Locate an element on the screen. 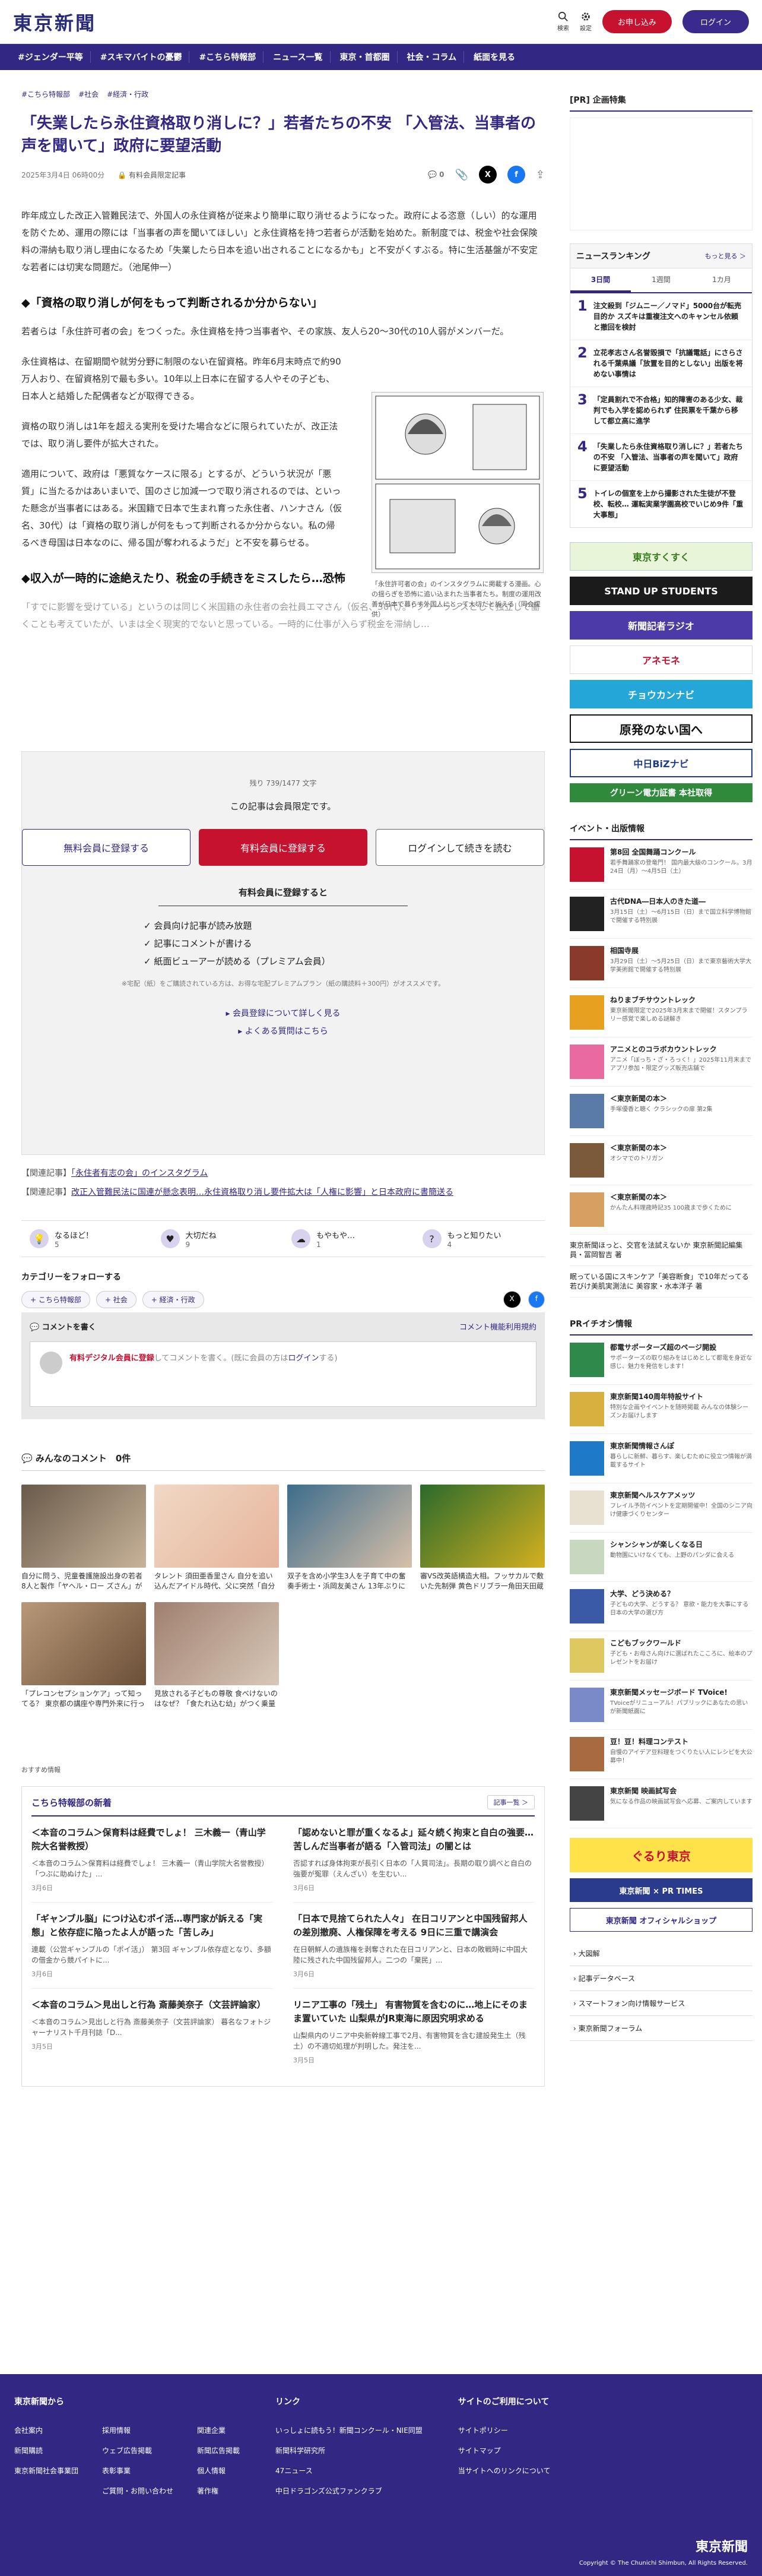 The height and width of the screenshot is (2576, 762). pr-item: 豆！豆！料理コンテスト 自慢のアイデア豆料理をつくりたい人にレシピを大公募中！ is located at coordinates (661, 1754).